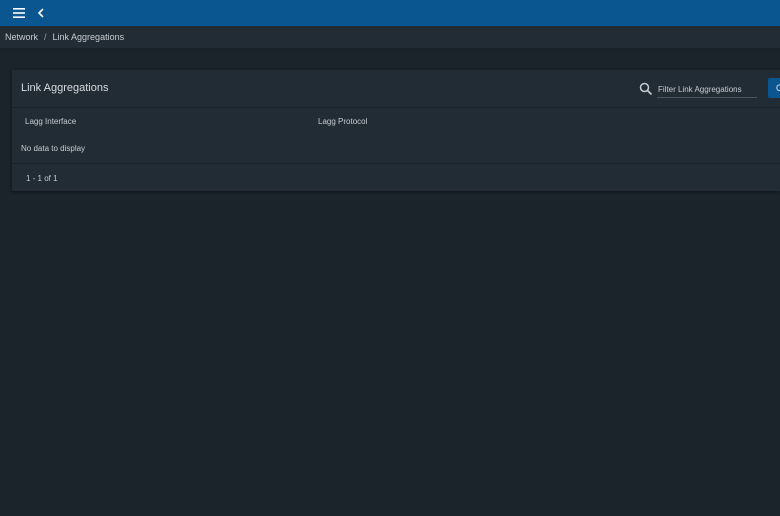  What do you see at coordinates (396, 89) in the screenshot?
I see `card-header: Link Aggregations C` at bounding box center [396, 89].